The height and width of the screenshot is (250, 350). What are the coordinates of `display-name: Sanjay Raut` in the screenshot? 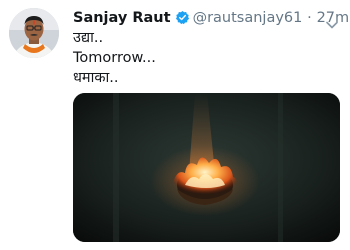 It's located at (122, 18).